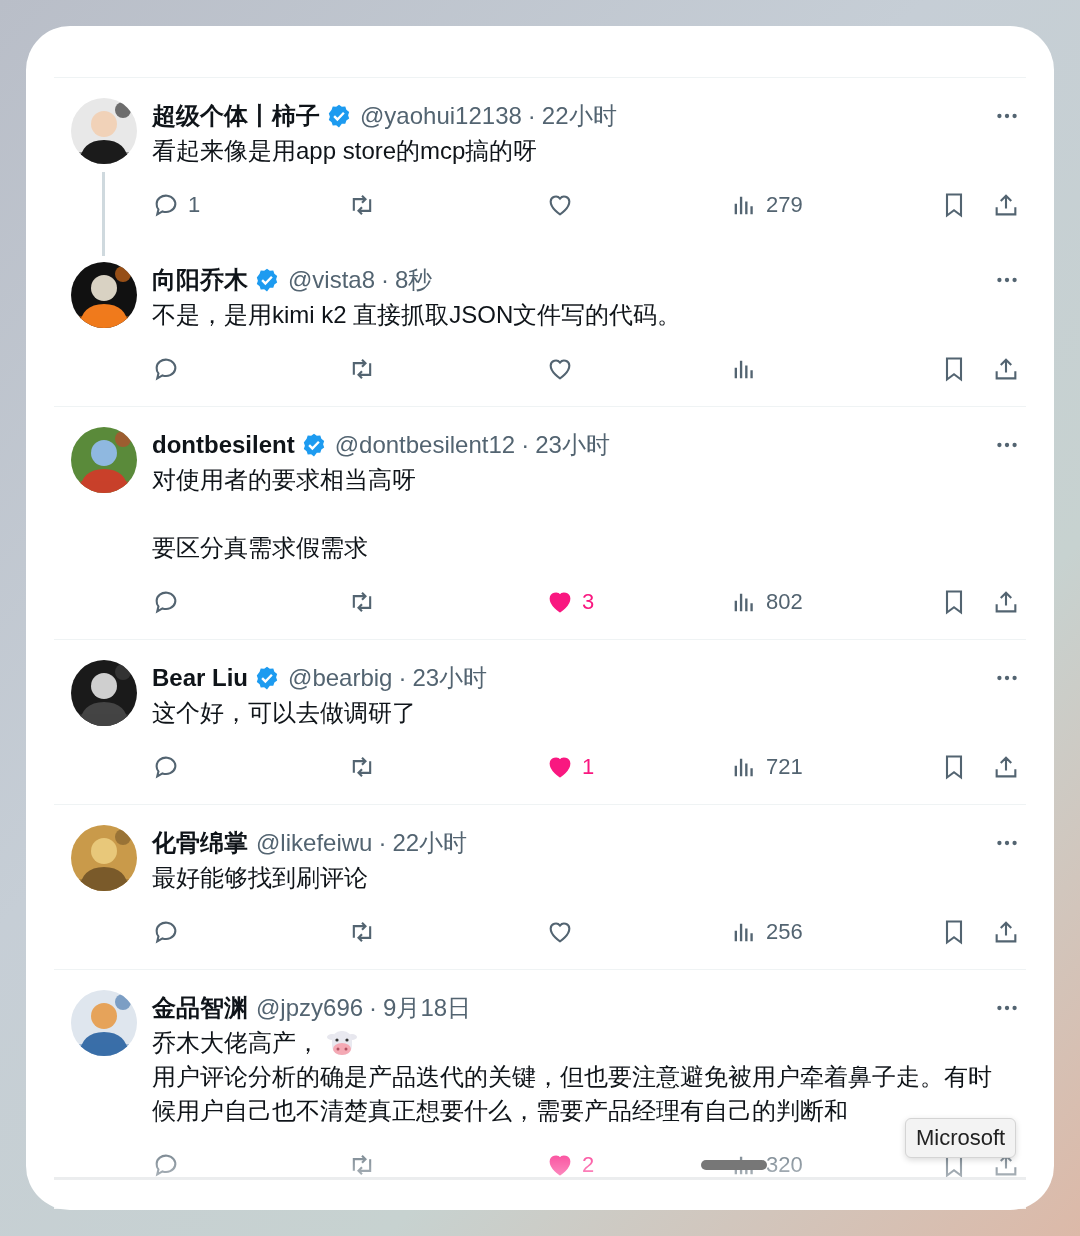 The image size is (1080, 1236). I want to click on author-name: dontbesilent, so click(223, 445).